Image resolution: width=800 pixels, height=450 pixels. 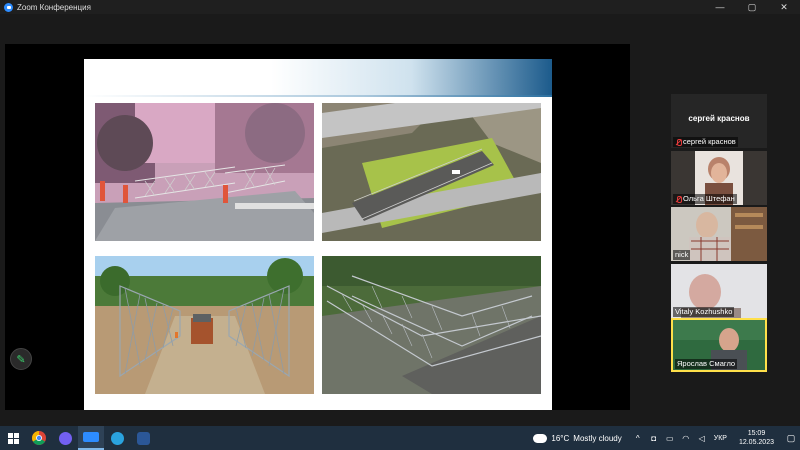 I want to click on word-icon, so click(x=143, y=438).